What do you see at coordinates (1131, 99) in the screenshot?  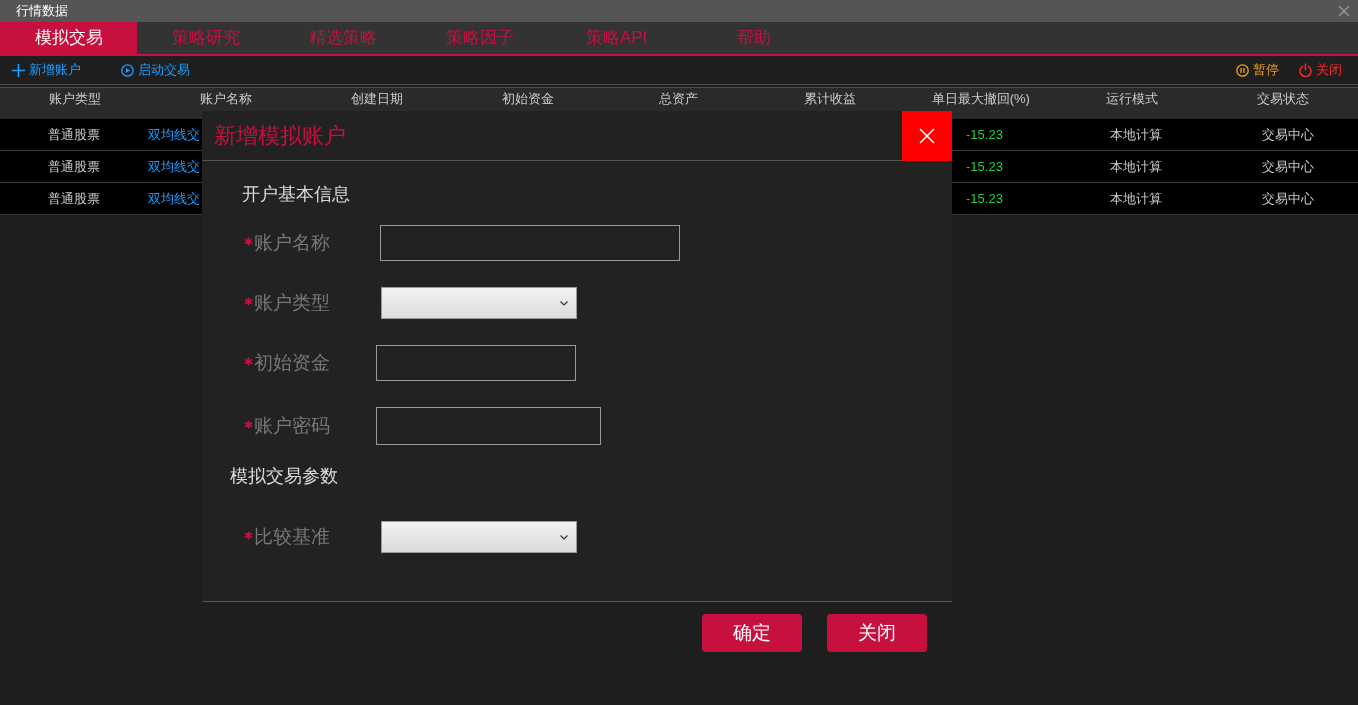 I see `column-header: 运行模式` at bounding box center [1131, 99].